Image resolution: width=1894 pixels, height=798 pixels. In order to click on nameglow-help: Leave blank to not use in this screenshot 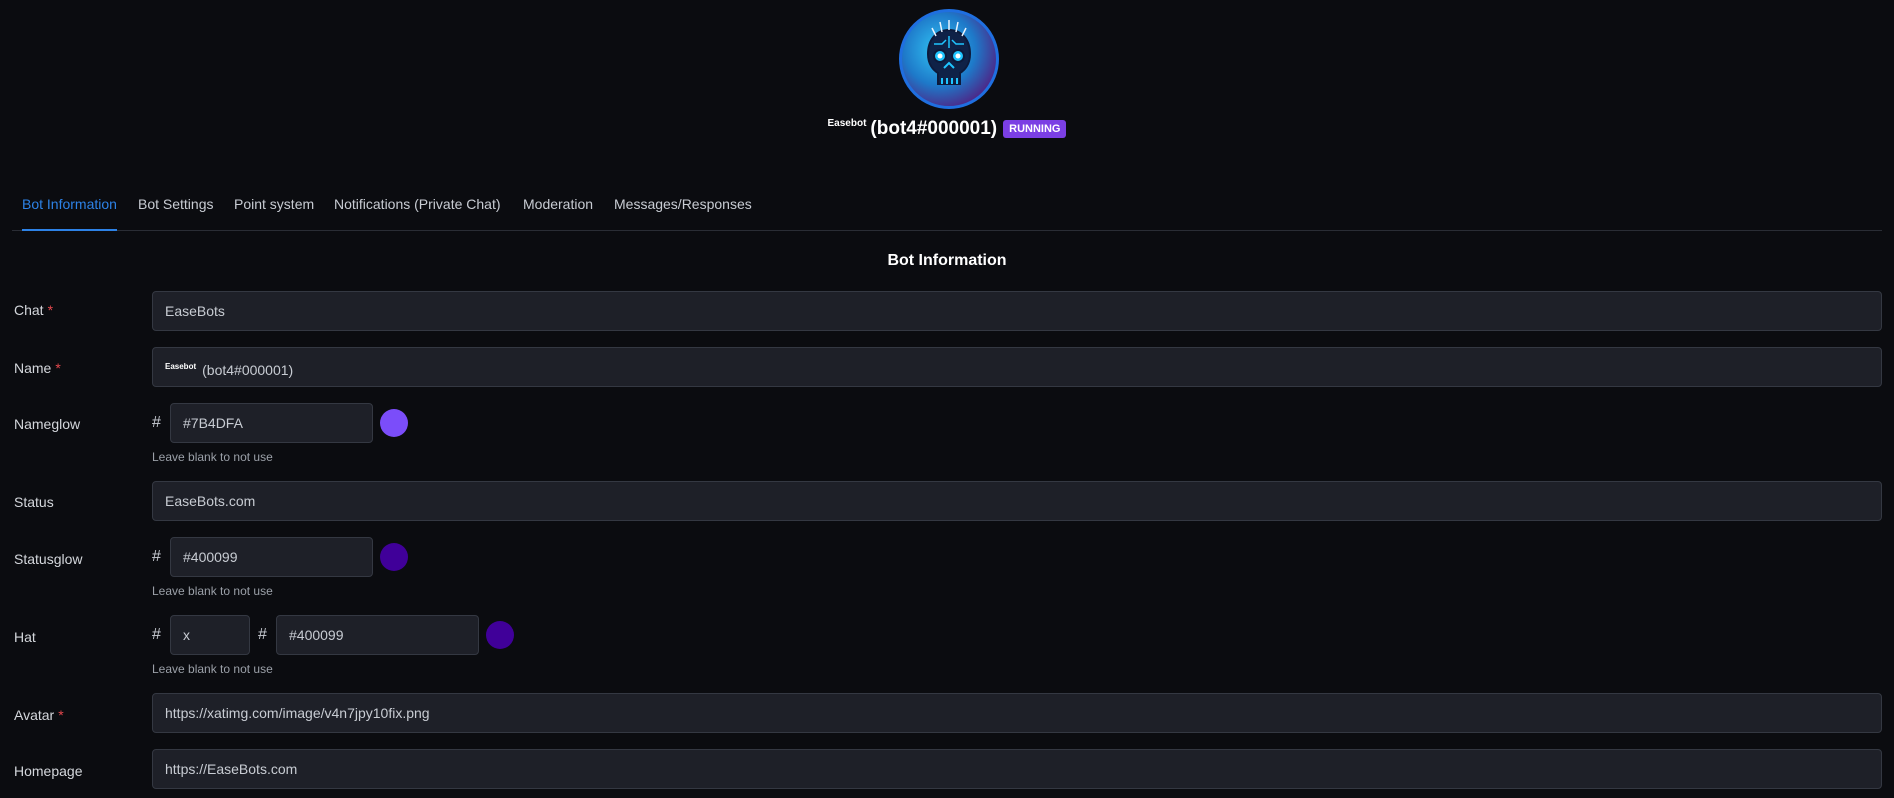, I will do `click(212, 457)`.